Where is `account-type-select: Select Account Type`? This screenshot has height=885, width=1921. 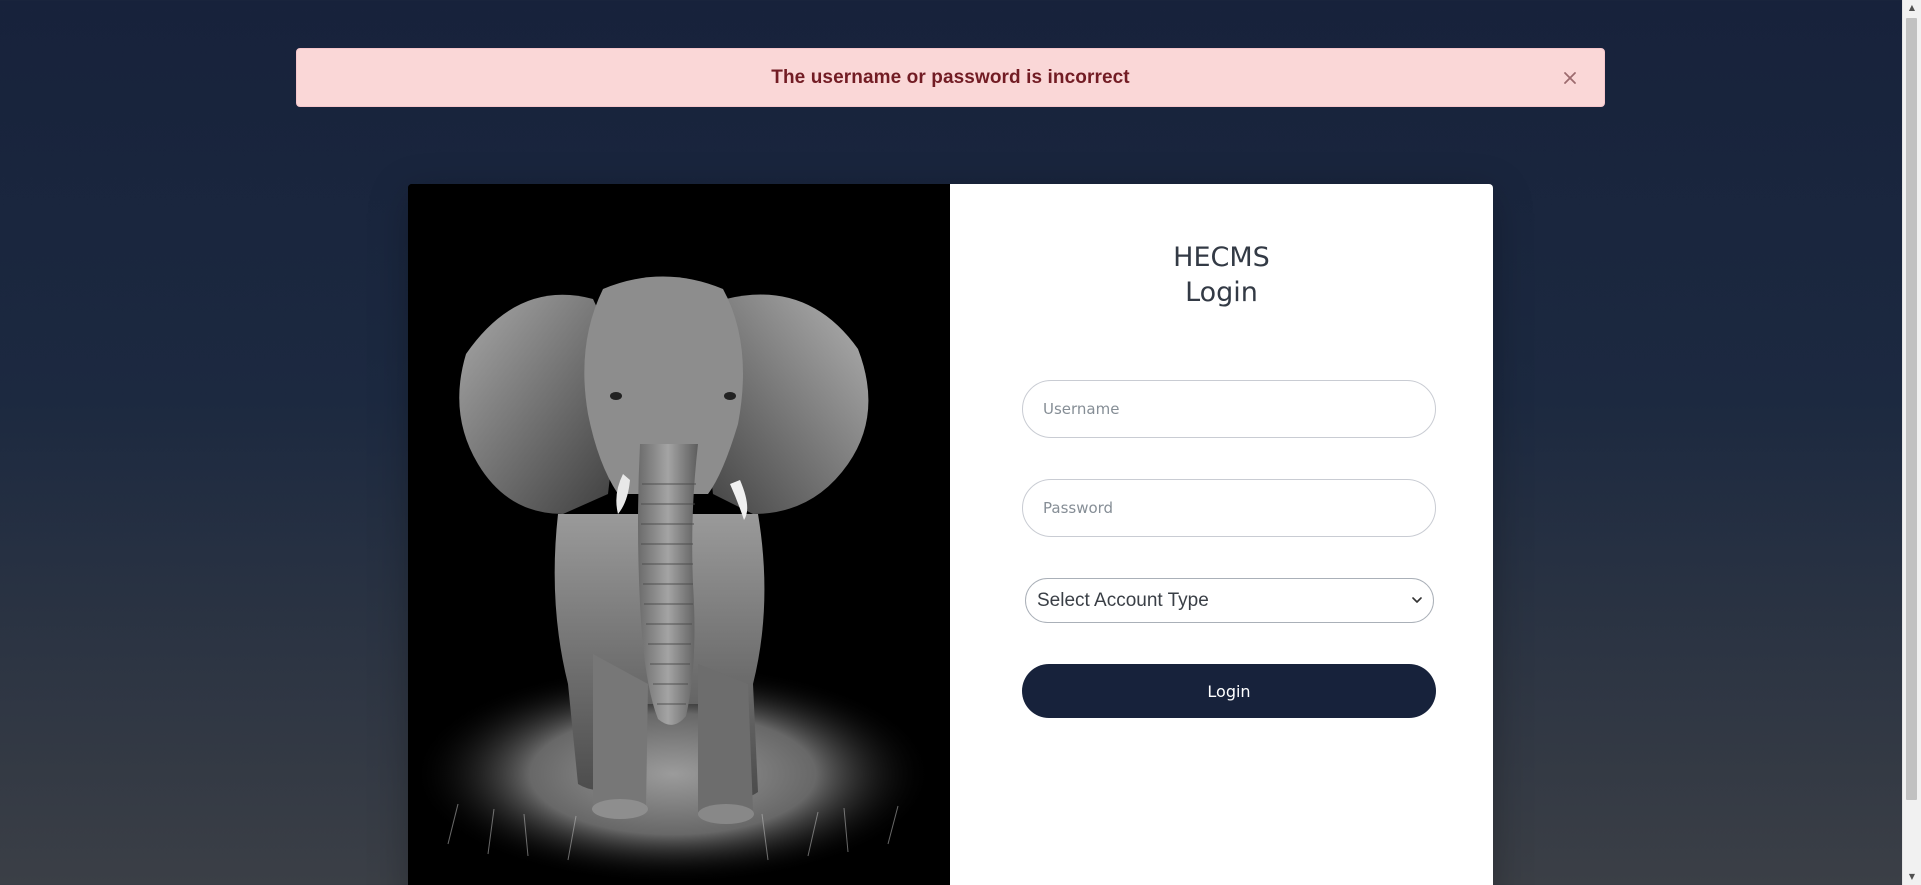 account-type-select: Select Account Type is located at coordinates (1229, 600).